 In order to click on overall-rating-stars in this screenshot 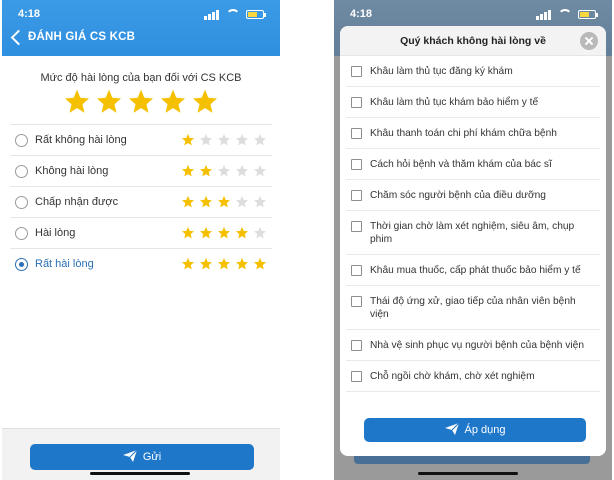, I will do `click(141, 103)`.